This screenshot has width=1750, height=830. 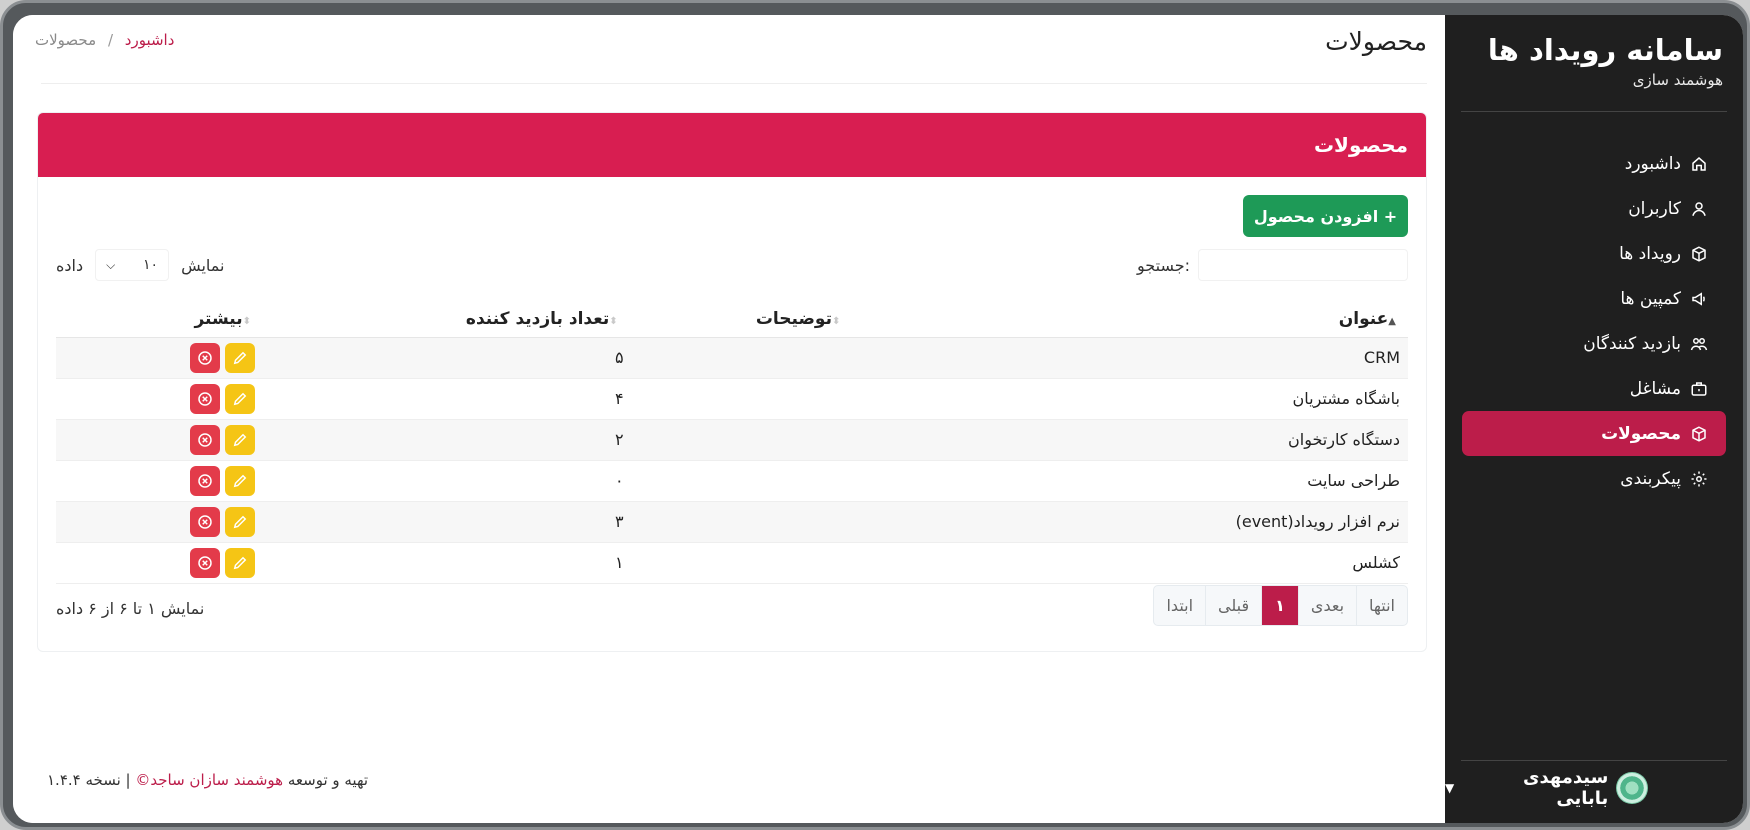 What do you see at coordinates (1698, 343) in the screenshot?
I see `users-icon` at bounding box center [1698, 343].